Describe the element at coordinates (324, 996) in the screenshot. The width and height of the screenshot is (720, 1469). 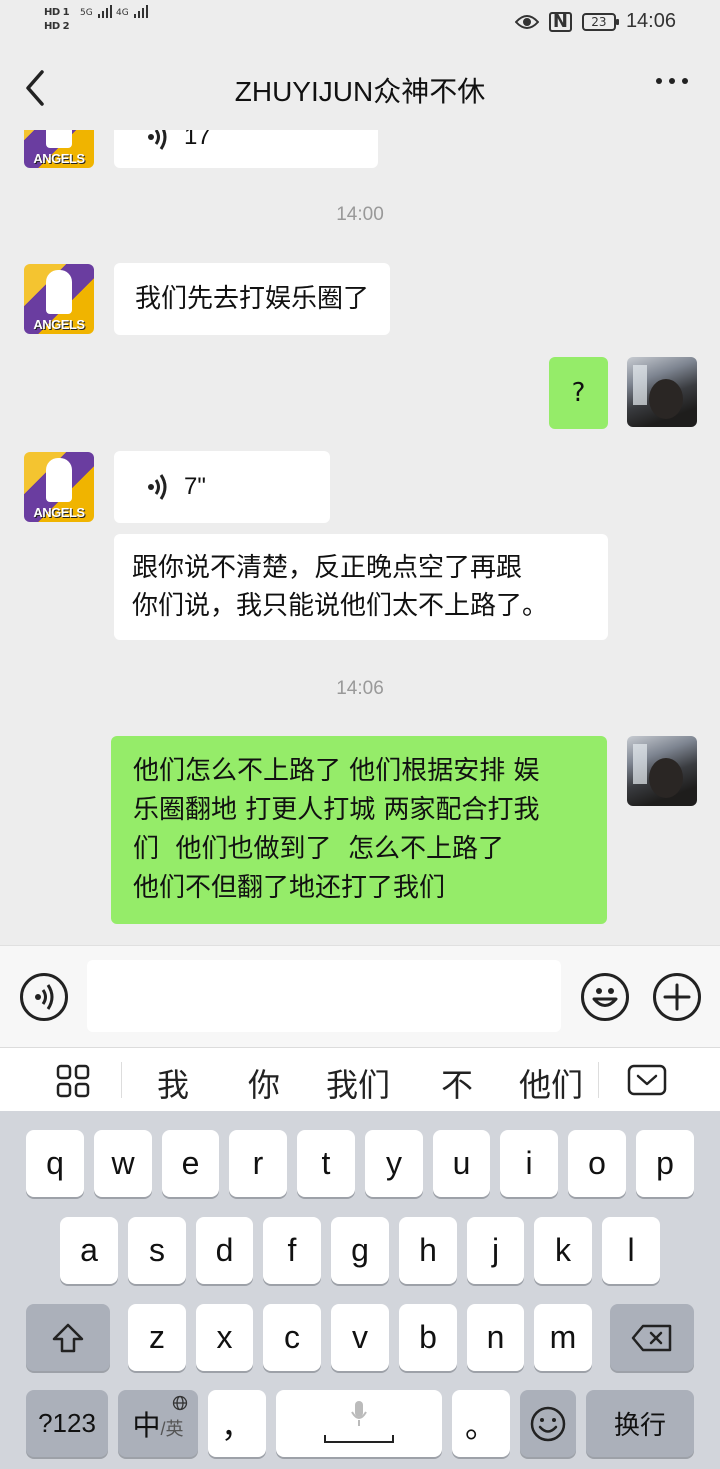
I see `message-input` at that location.